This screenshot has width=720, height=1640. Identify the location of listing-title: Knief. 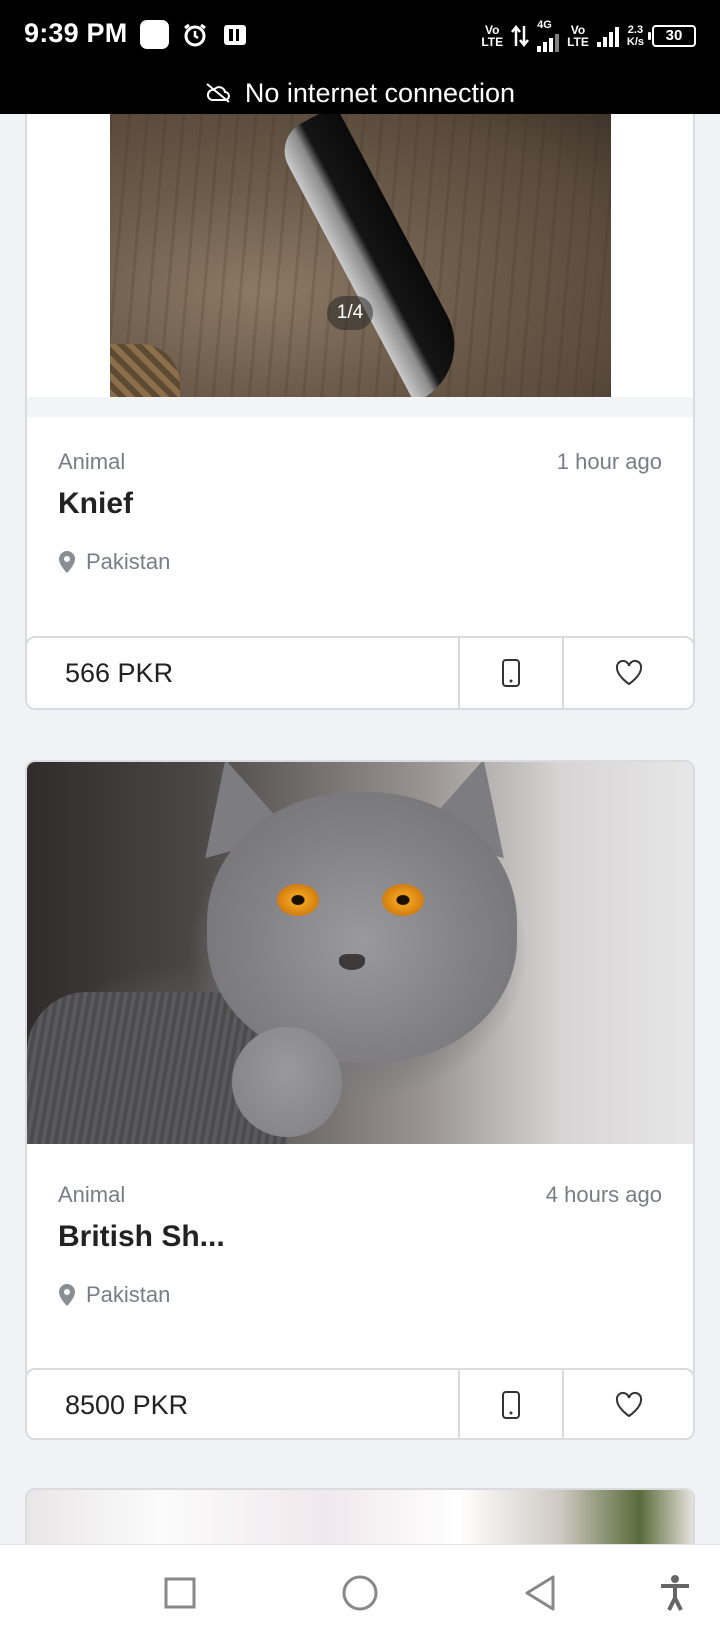
(95, 504).